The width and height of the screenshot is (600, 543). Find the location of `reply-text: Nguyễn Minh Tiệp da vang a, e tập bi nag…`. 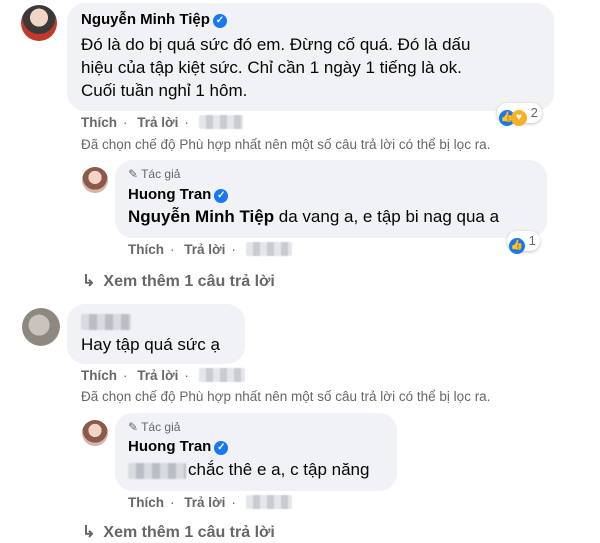

reply-text: Nguyễn Minh Tiệp da vang a, e tập bi nag… is located at coordinates (314, 216).